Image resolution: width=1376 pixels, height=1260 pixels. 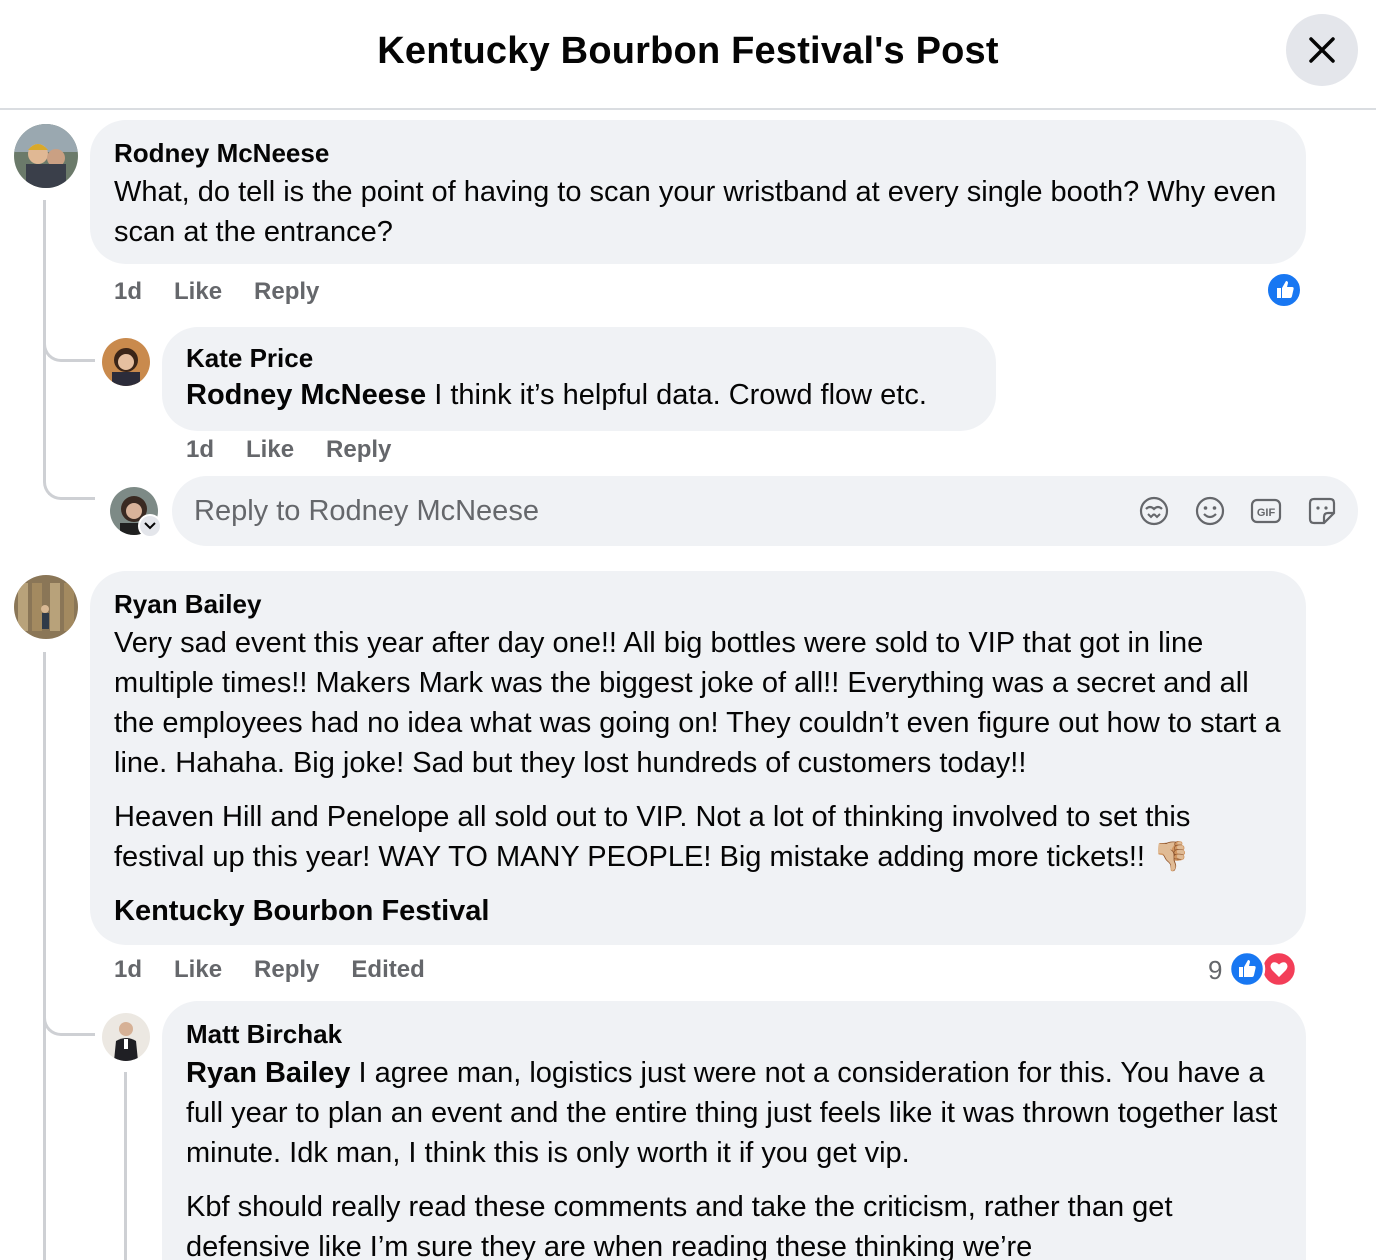 I want to click on svg-text: GIF, so click(x=1266, y=513).